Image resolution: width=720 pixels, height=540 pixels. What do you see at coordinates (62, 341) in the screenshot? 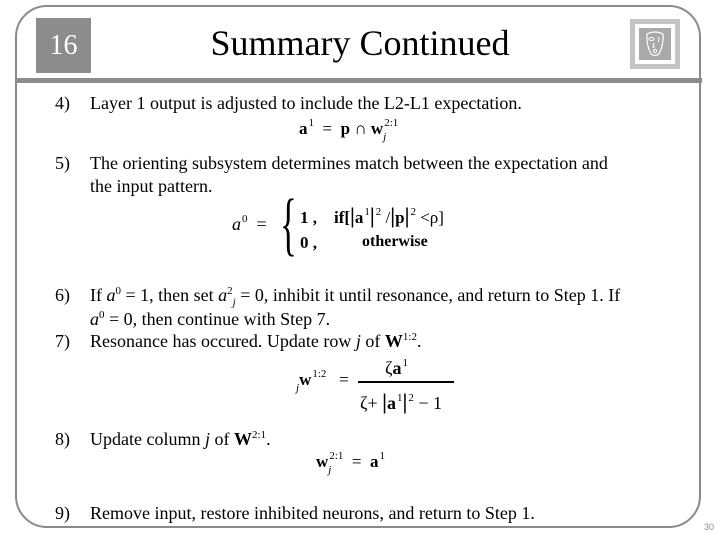
I see `step-number: 7)` at bounding box center [62, 341].